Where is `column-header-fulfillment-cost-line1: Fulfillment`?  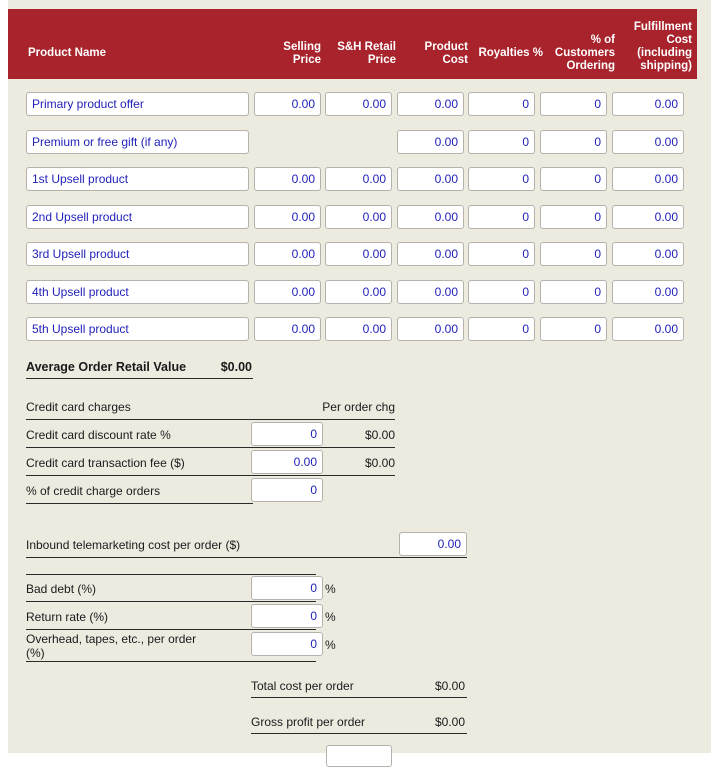 column-header-fulfillment-cost-line1: Fulfillment is located at coordinates (662, 27).